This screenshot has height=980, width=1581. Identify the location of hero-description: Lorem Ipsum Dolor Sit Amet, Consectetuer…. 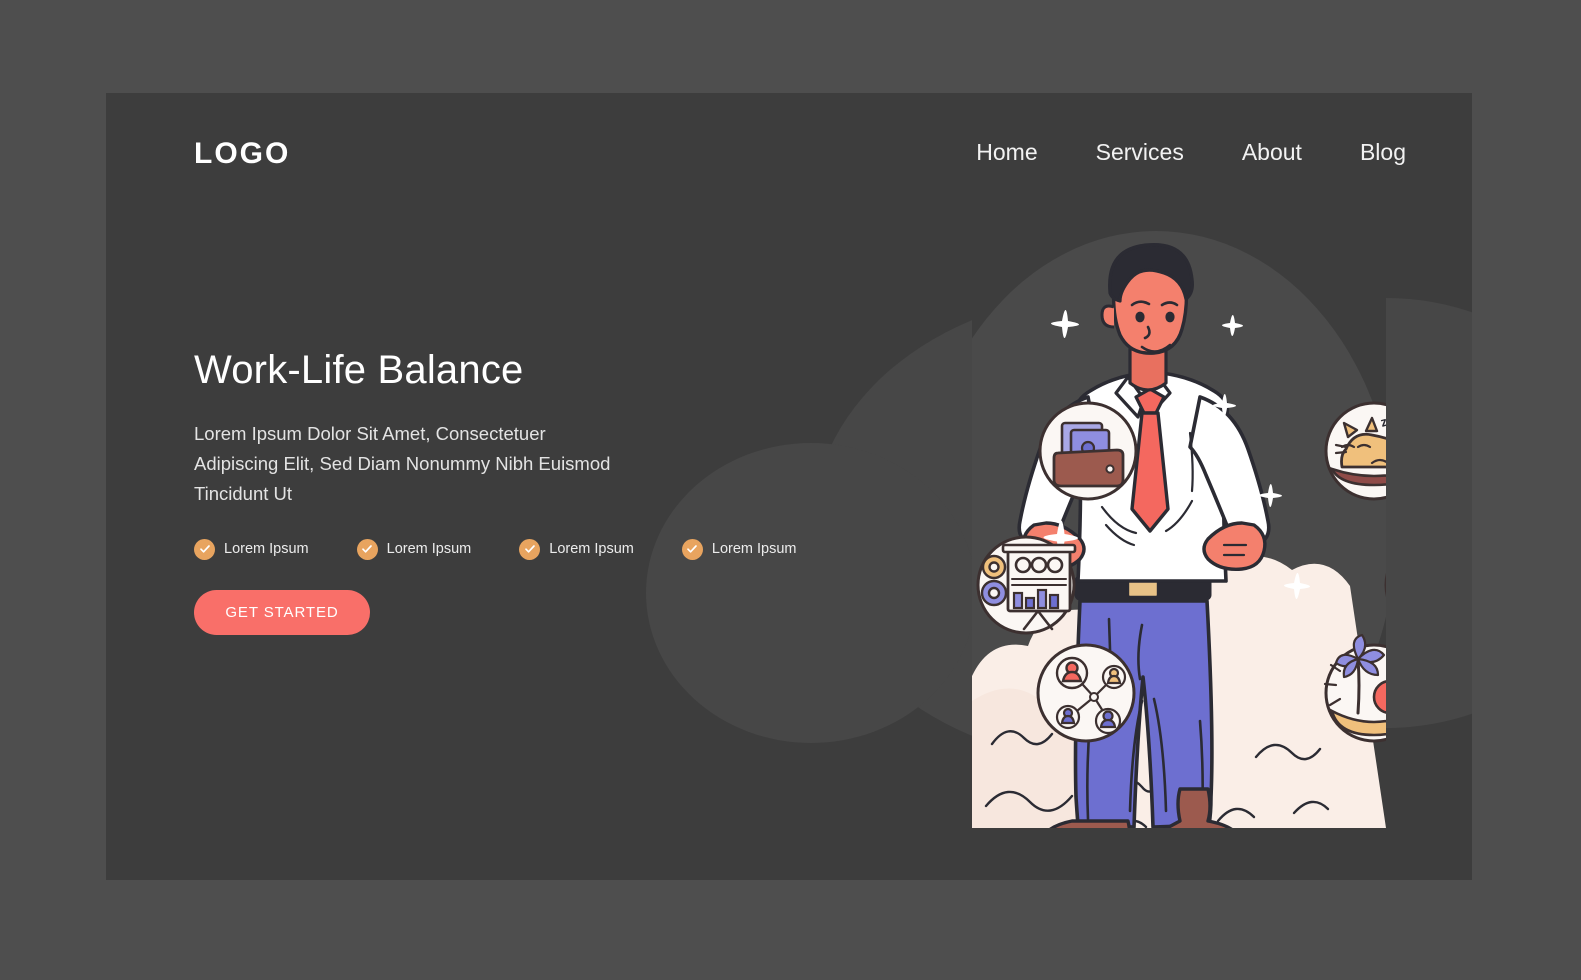
(402, 463).